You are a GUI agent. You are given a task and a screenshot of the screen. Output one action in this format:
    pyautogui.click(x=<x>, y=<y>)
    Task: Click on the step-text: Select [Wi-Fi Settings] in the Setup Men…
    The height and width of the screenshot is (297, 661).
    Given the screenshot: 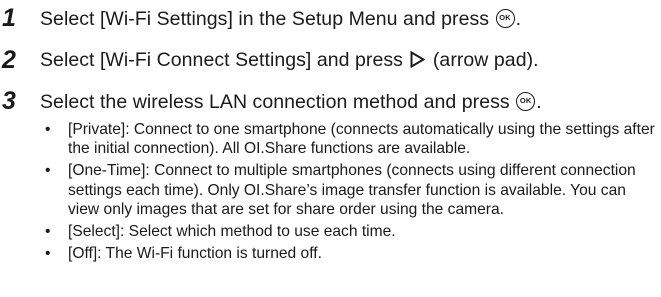 What is the action you would take?
    pyautogui.click(x=280, y=19)
    